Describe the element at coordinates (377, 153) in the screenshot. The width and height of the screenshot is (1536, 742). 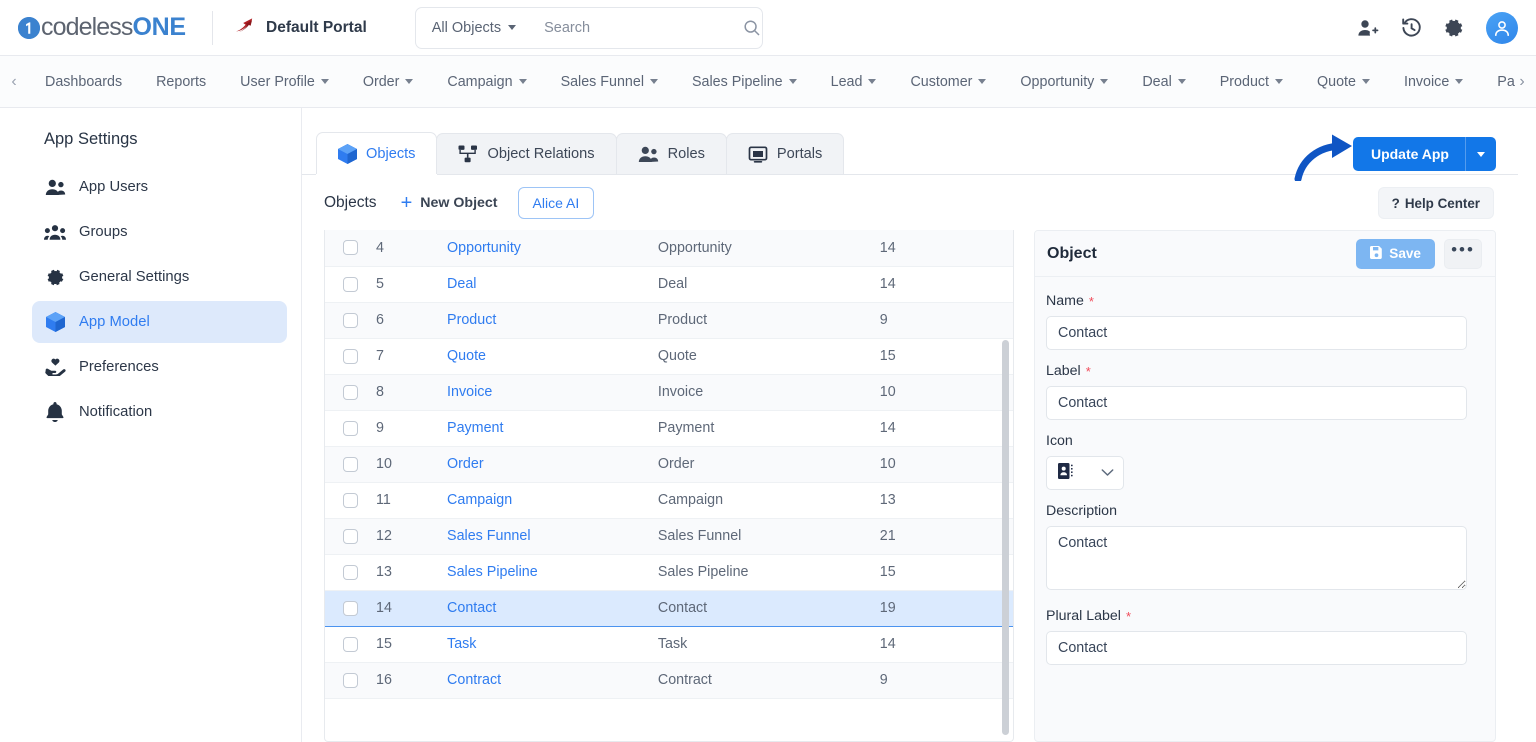
I see `tab-objects: Objects` at that location.